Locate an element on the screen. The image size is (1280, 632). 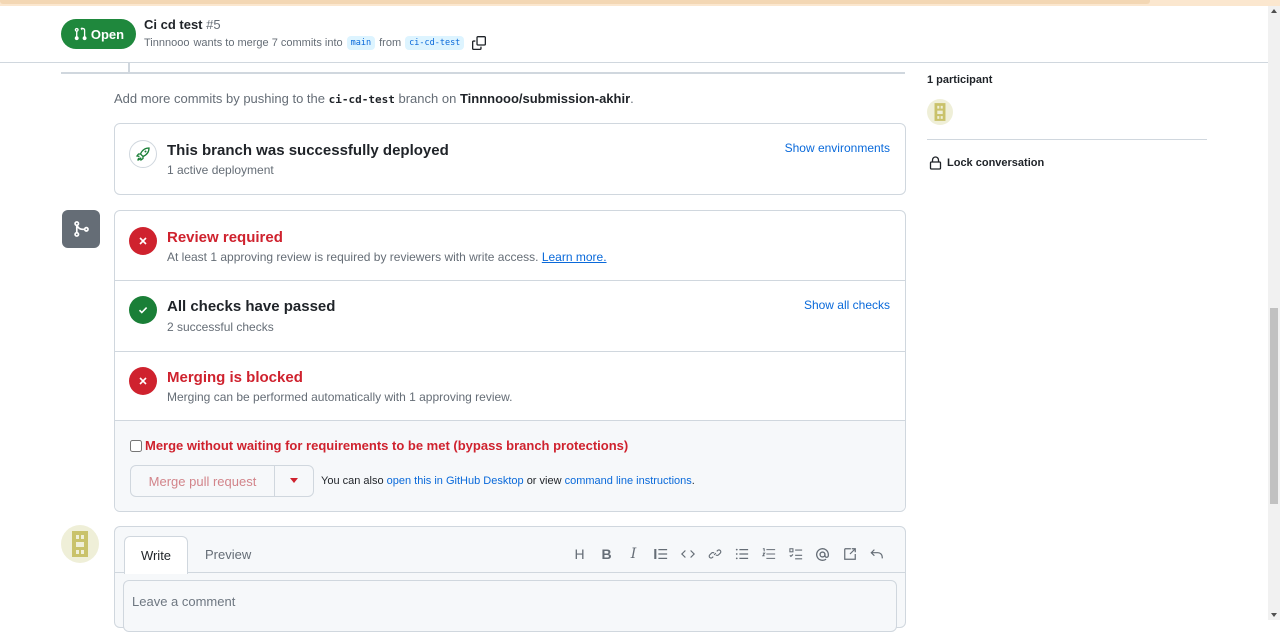
markdown-toolbar: H B I is located at coordinates (728, 554).